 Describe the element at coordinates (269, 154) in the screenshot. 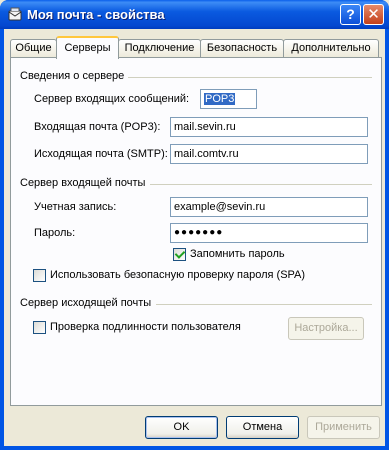

I see `outgoing-mail-input: mail.comtv.ru` at that location.